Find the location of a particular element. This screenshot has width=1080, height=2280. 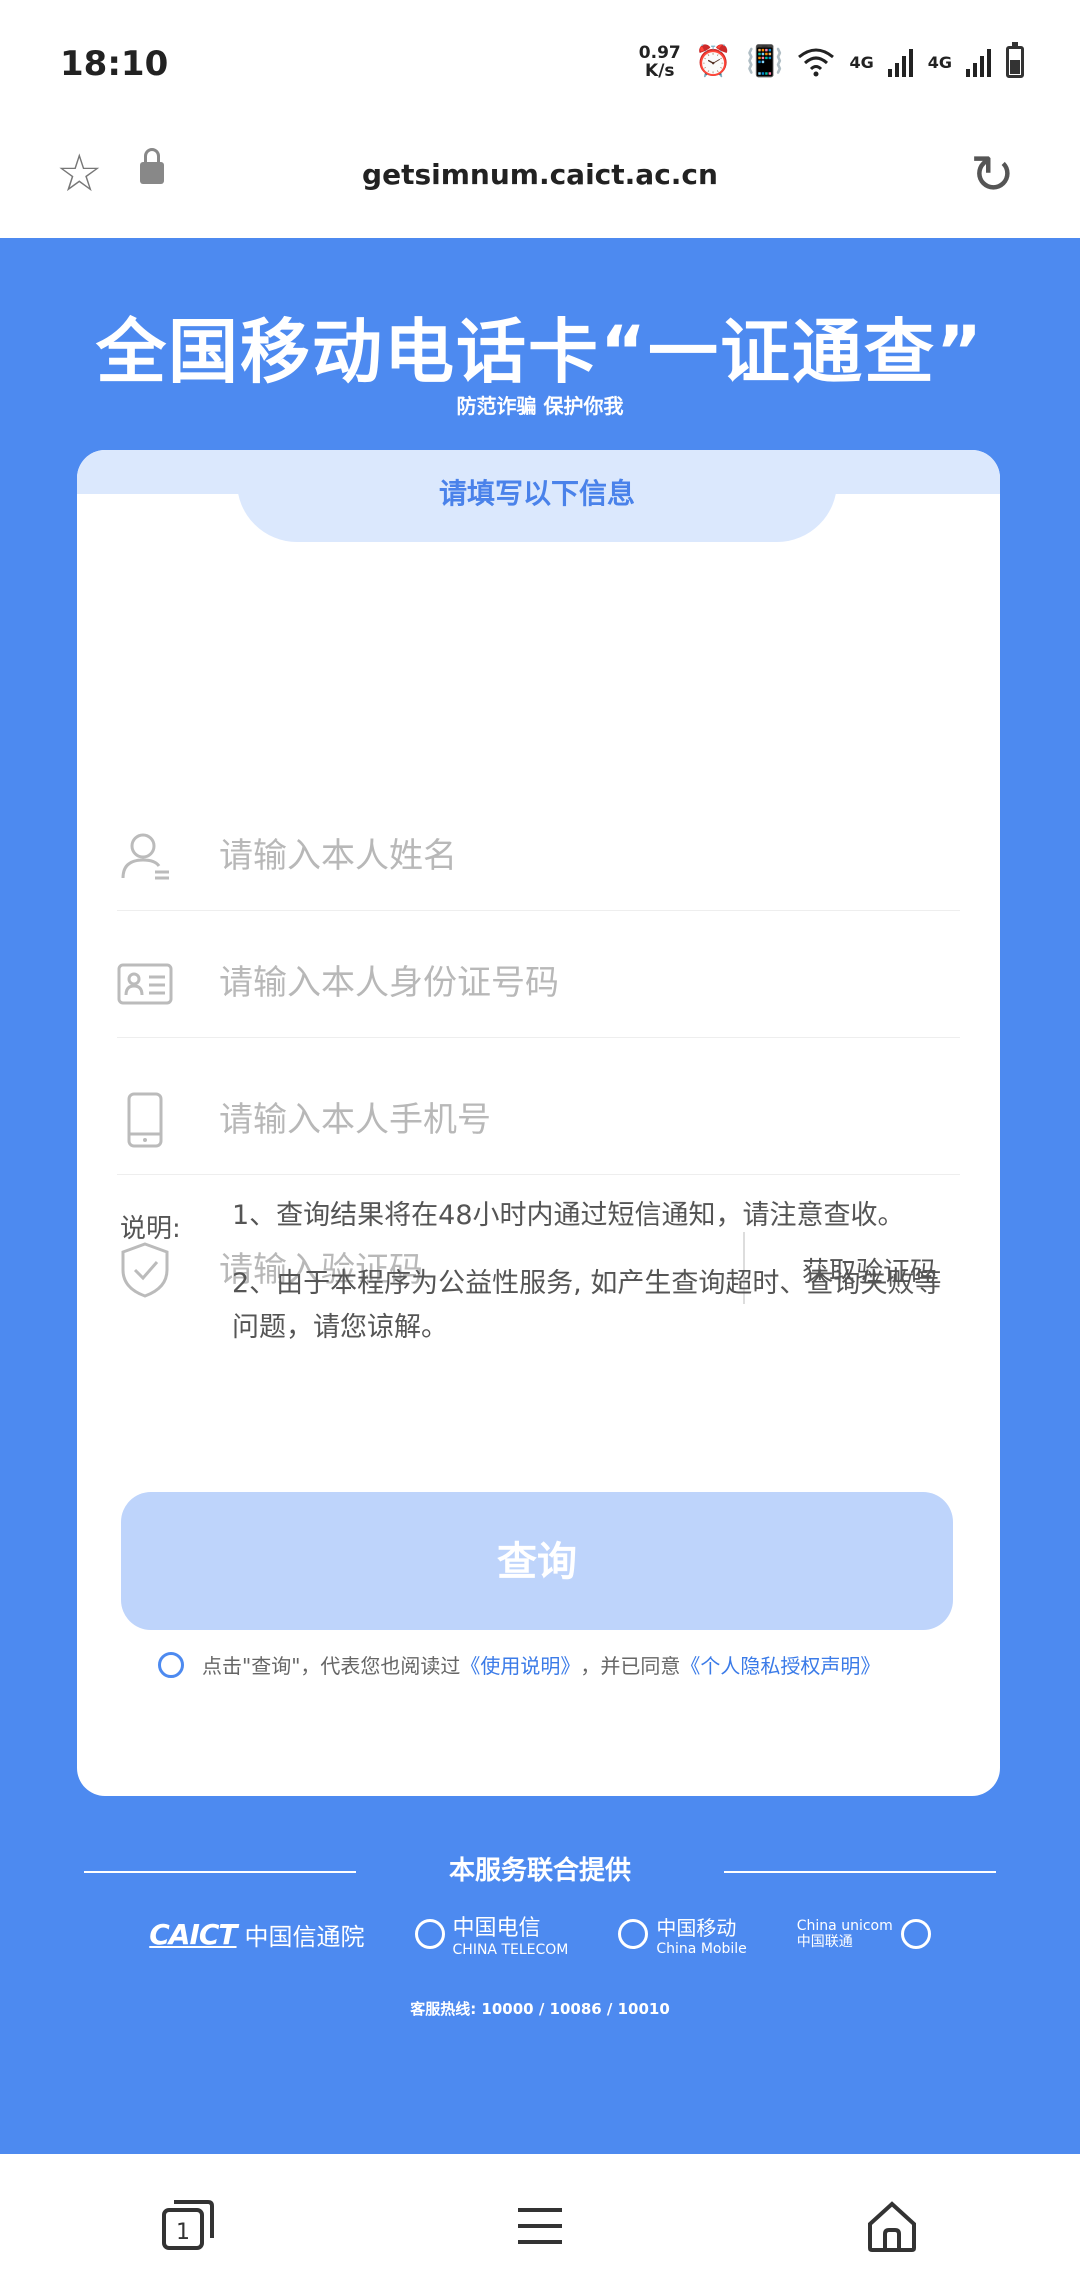

status-bar: 18:10 0.97 K/s ⏰ 📳 4G 4G is located at coordinates (540, 60).